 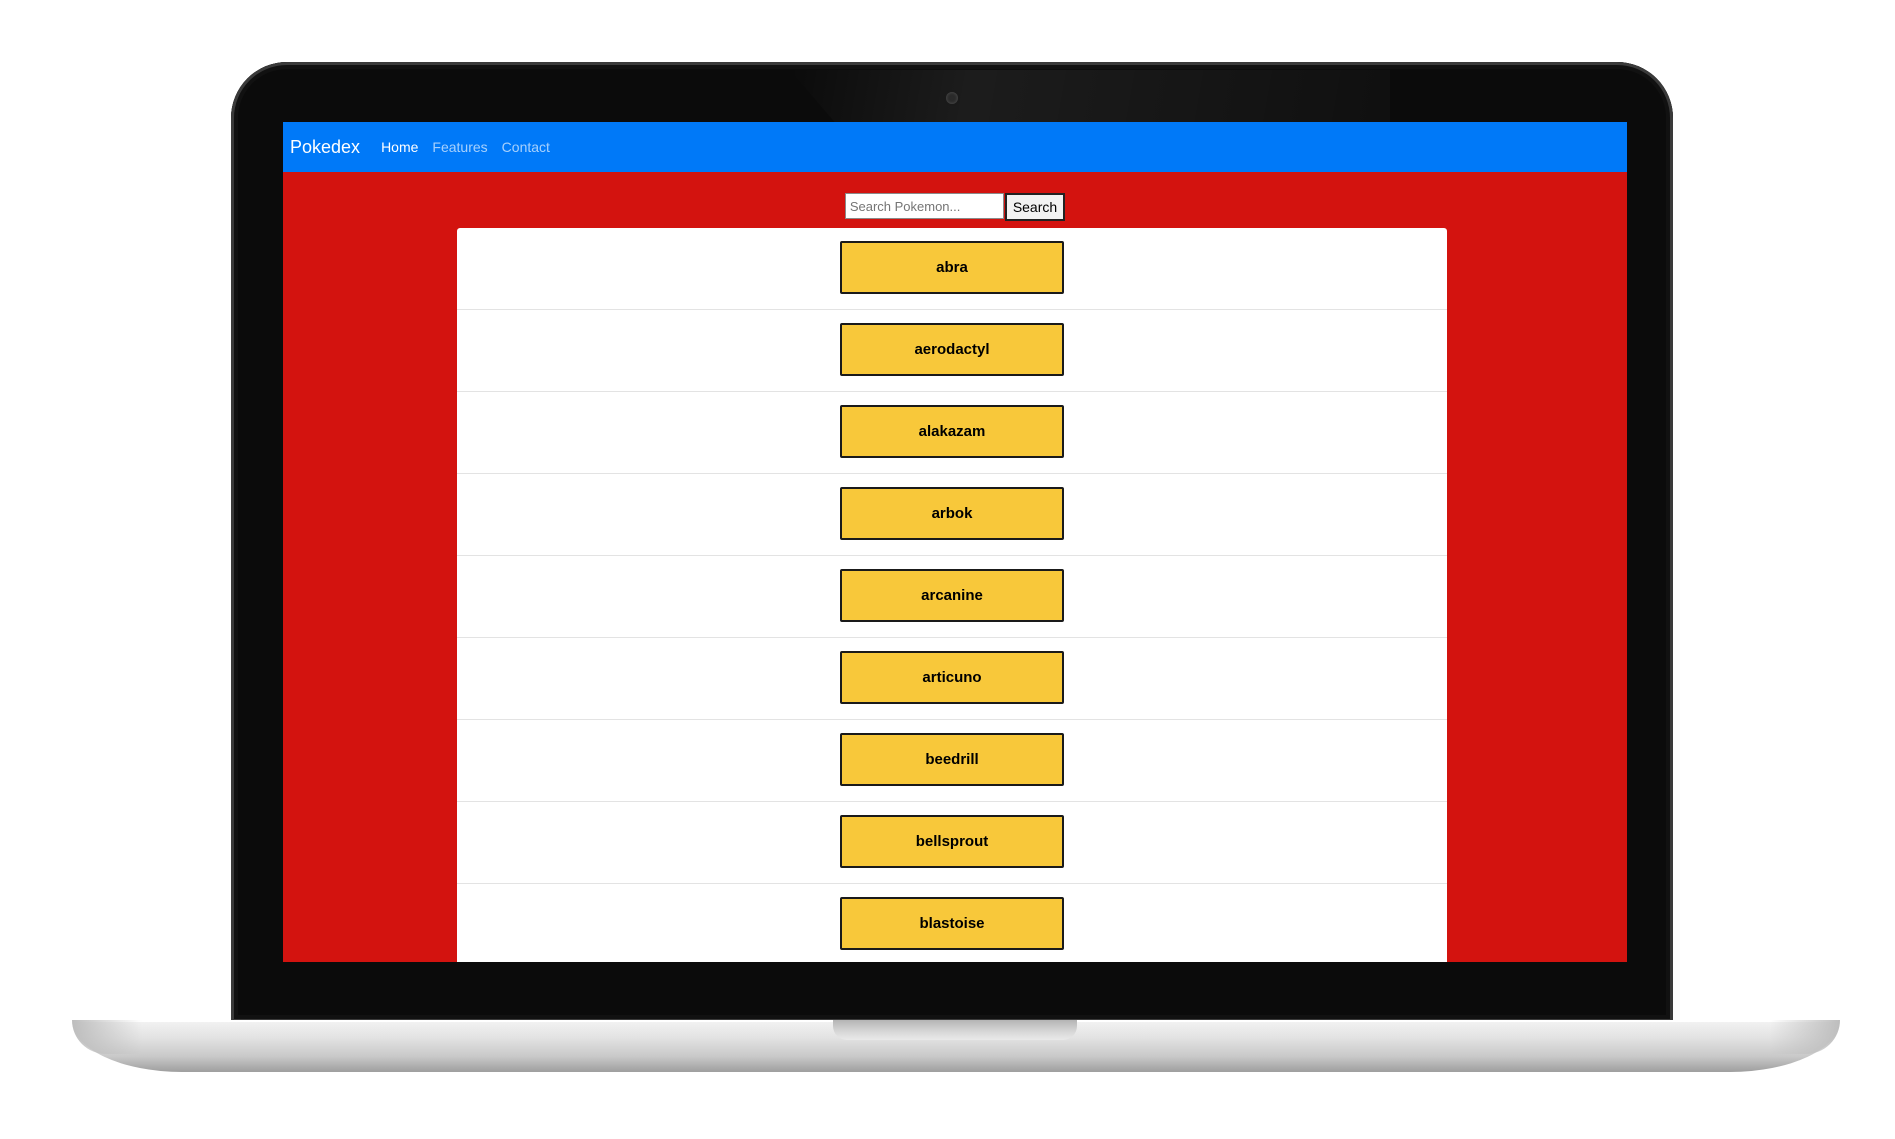 I want to click on pokemon-button-articuno: articuno, so click(x=952, y=677).